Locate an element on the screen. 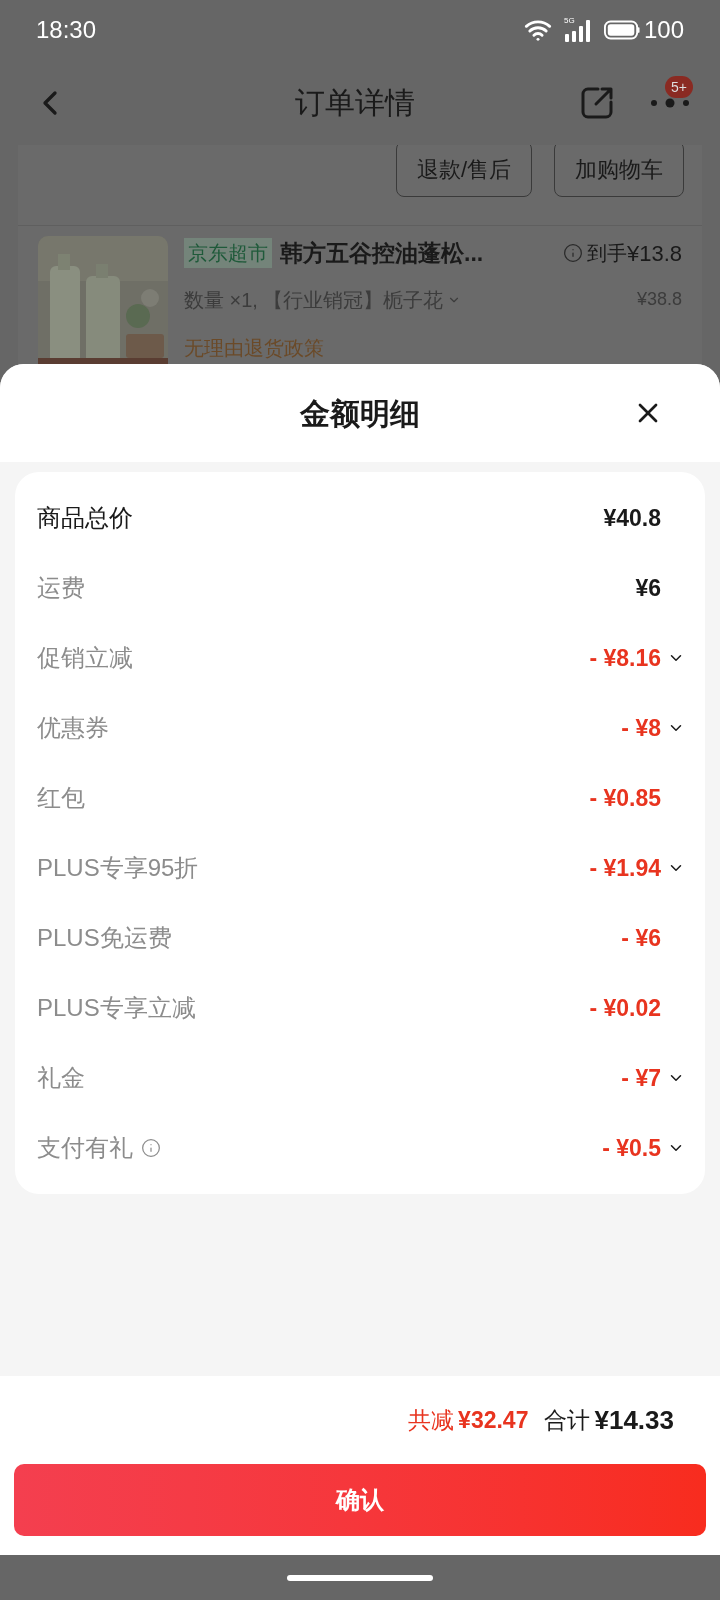  row-amount: - ¥0.02 is located at coordinates (625, 1008).